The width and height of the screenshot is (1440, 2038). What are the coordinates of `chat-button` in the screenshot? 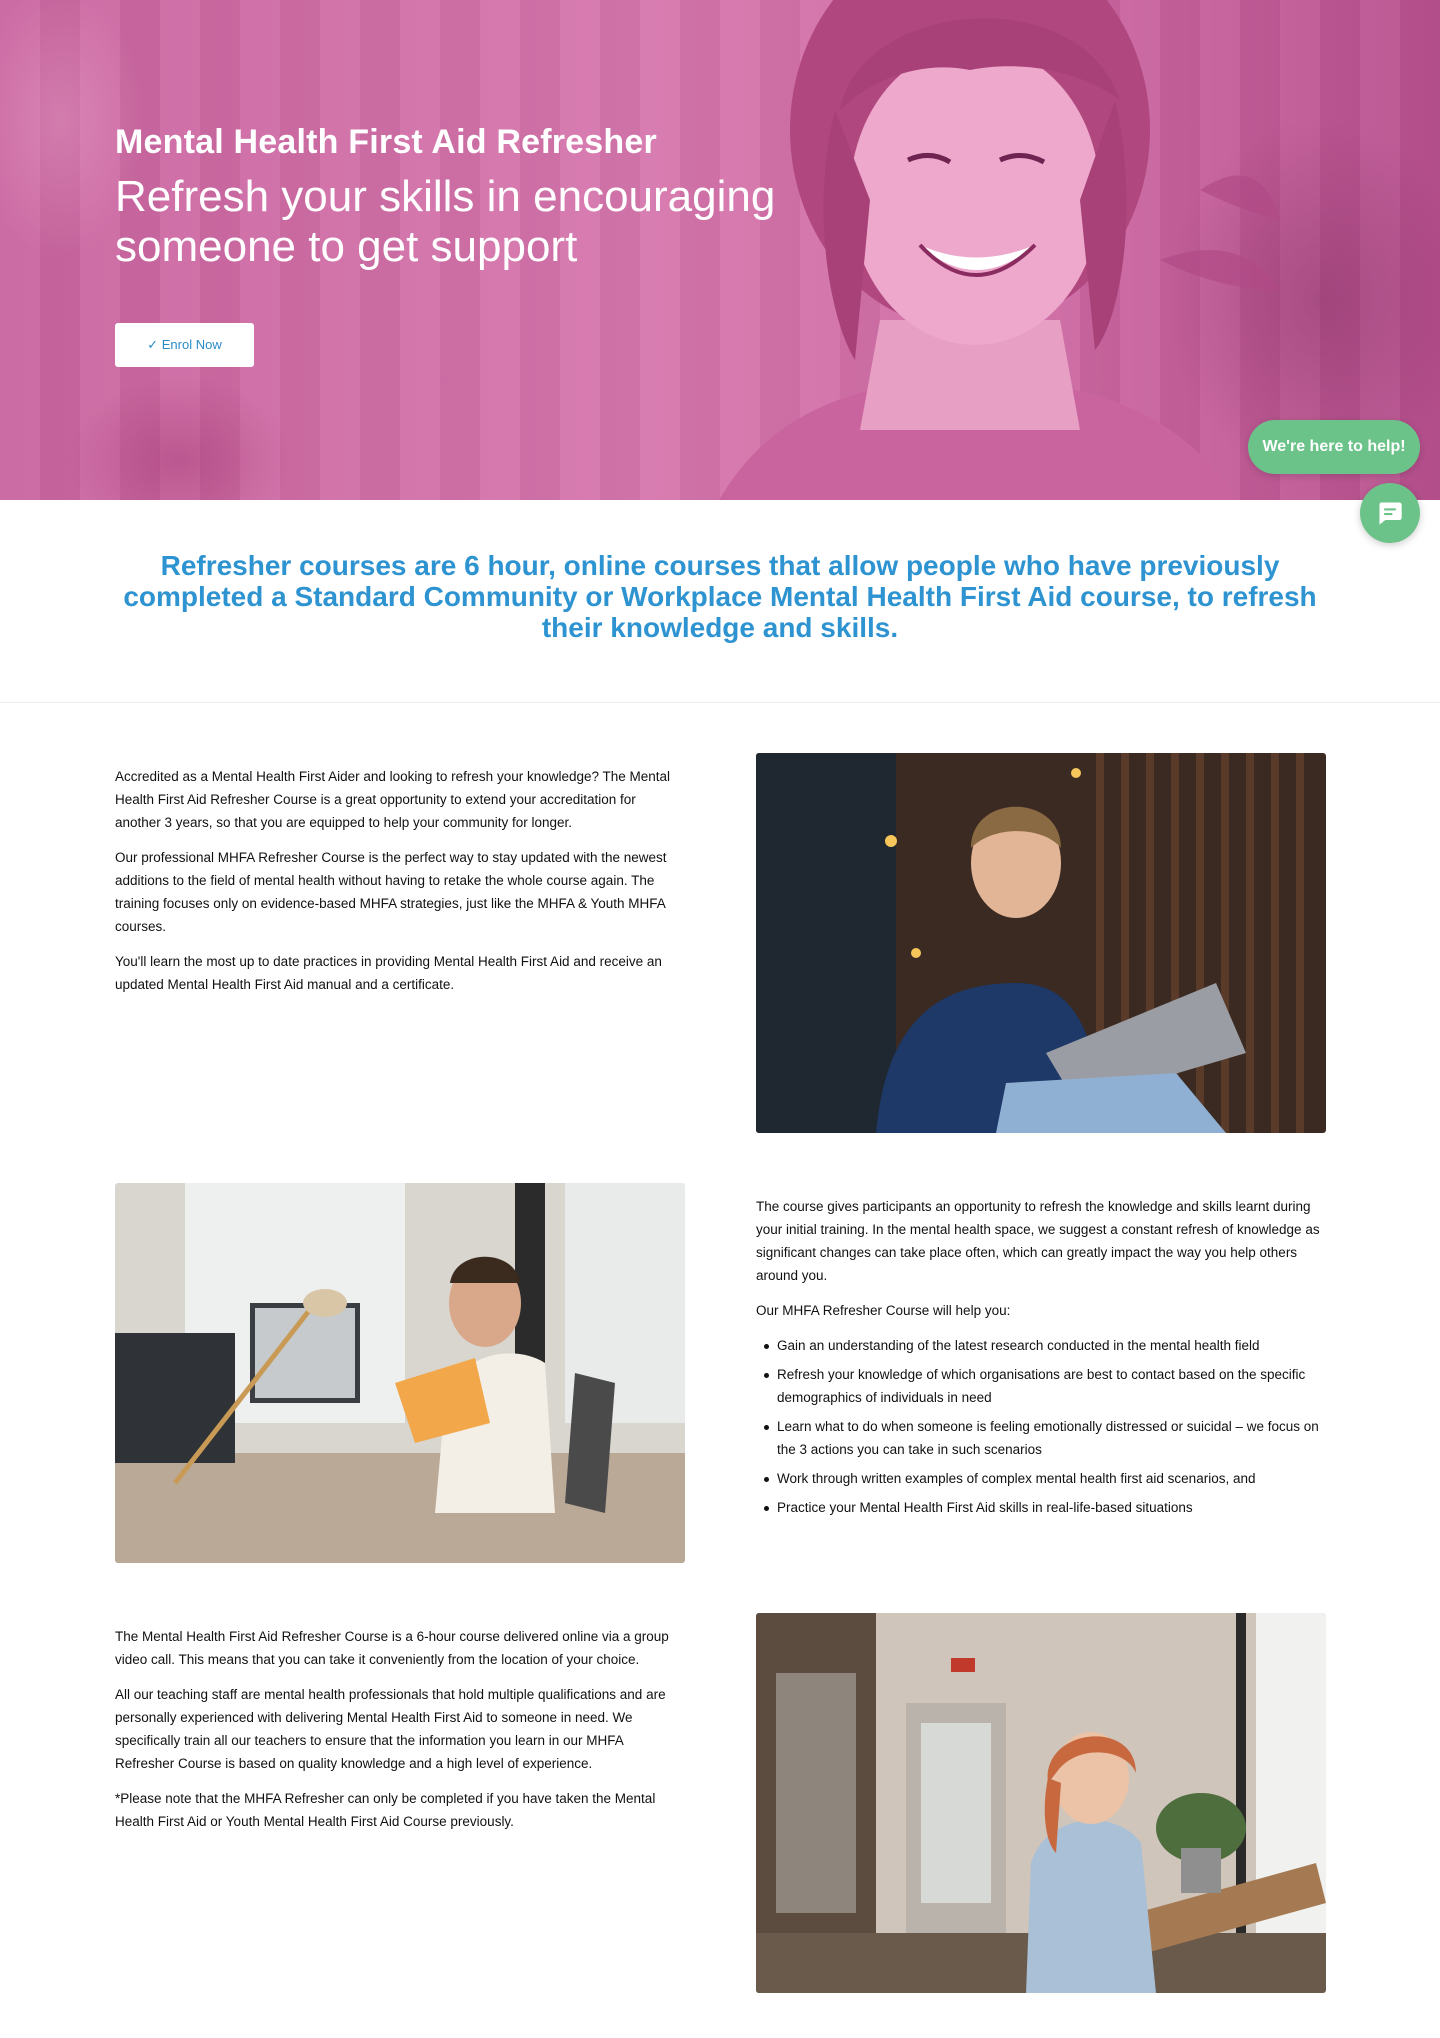 It's located at (1390, 513).